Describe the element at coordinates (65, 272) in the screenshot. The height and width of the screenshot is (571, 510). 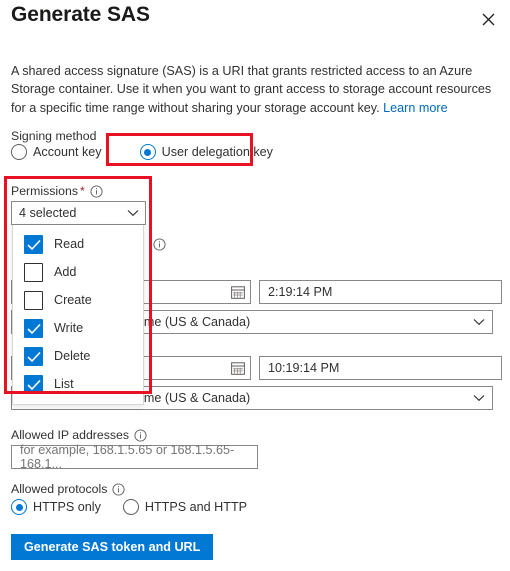
I see `permission-option-label: Add` at that location.